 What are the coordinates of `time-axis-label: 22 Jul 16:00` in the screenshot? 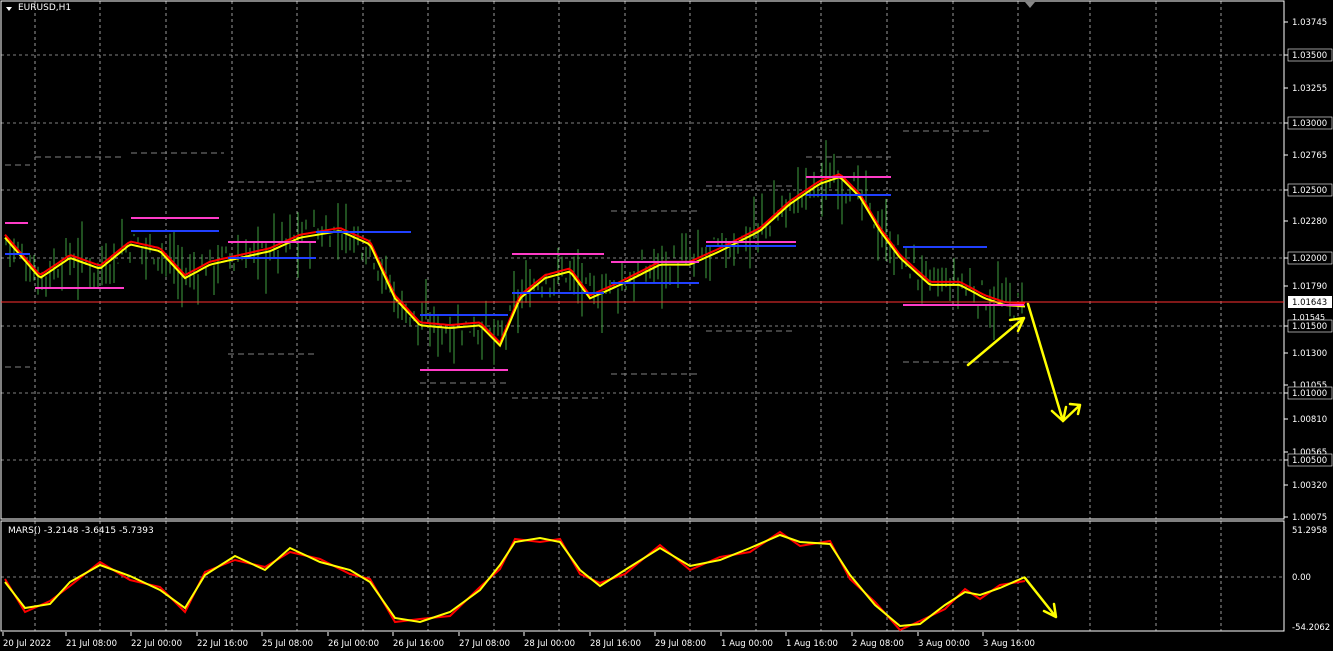 It's located at (222, 644).